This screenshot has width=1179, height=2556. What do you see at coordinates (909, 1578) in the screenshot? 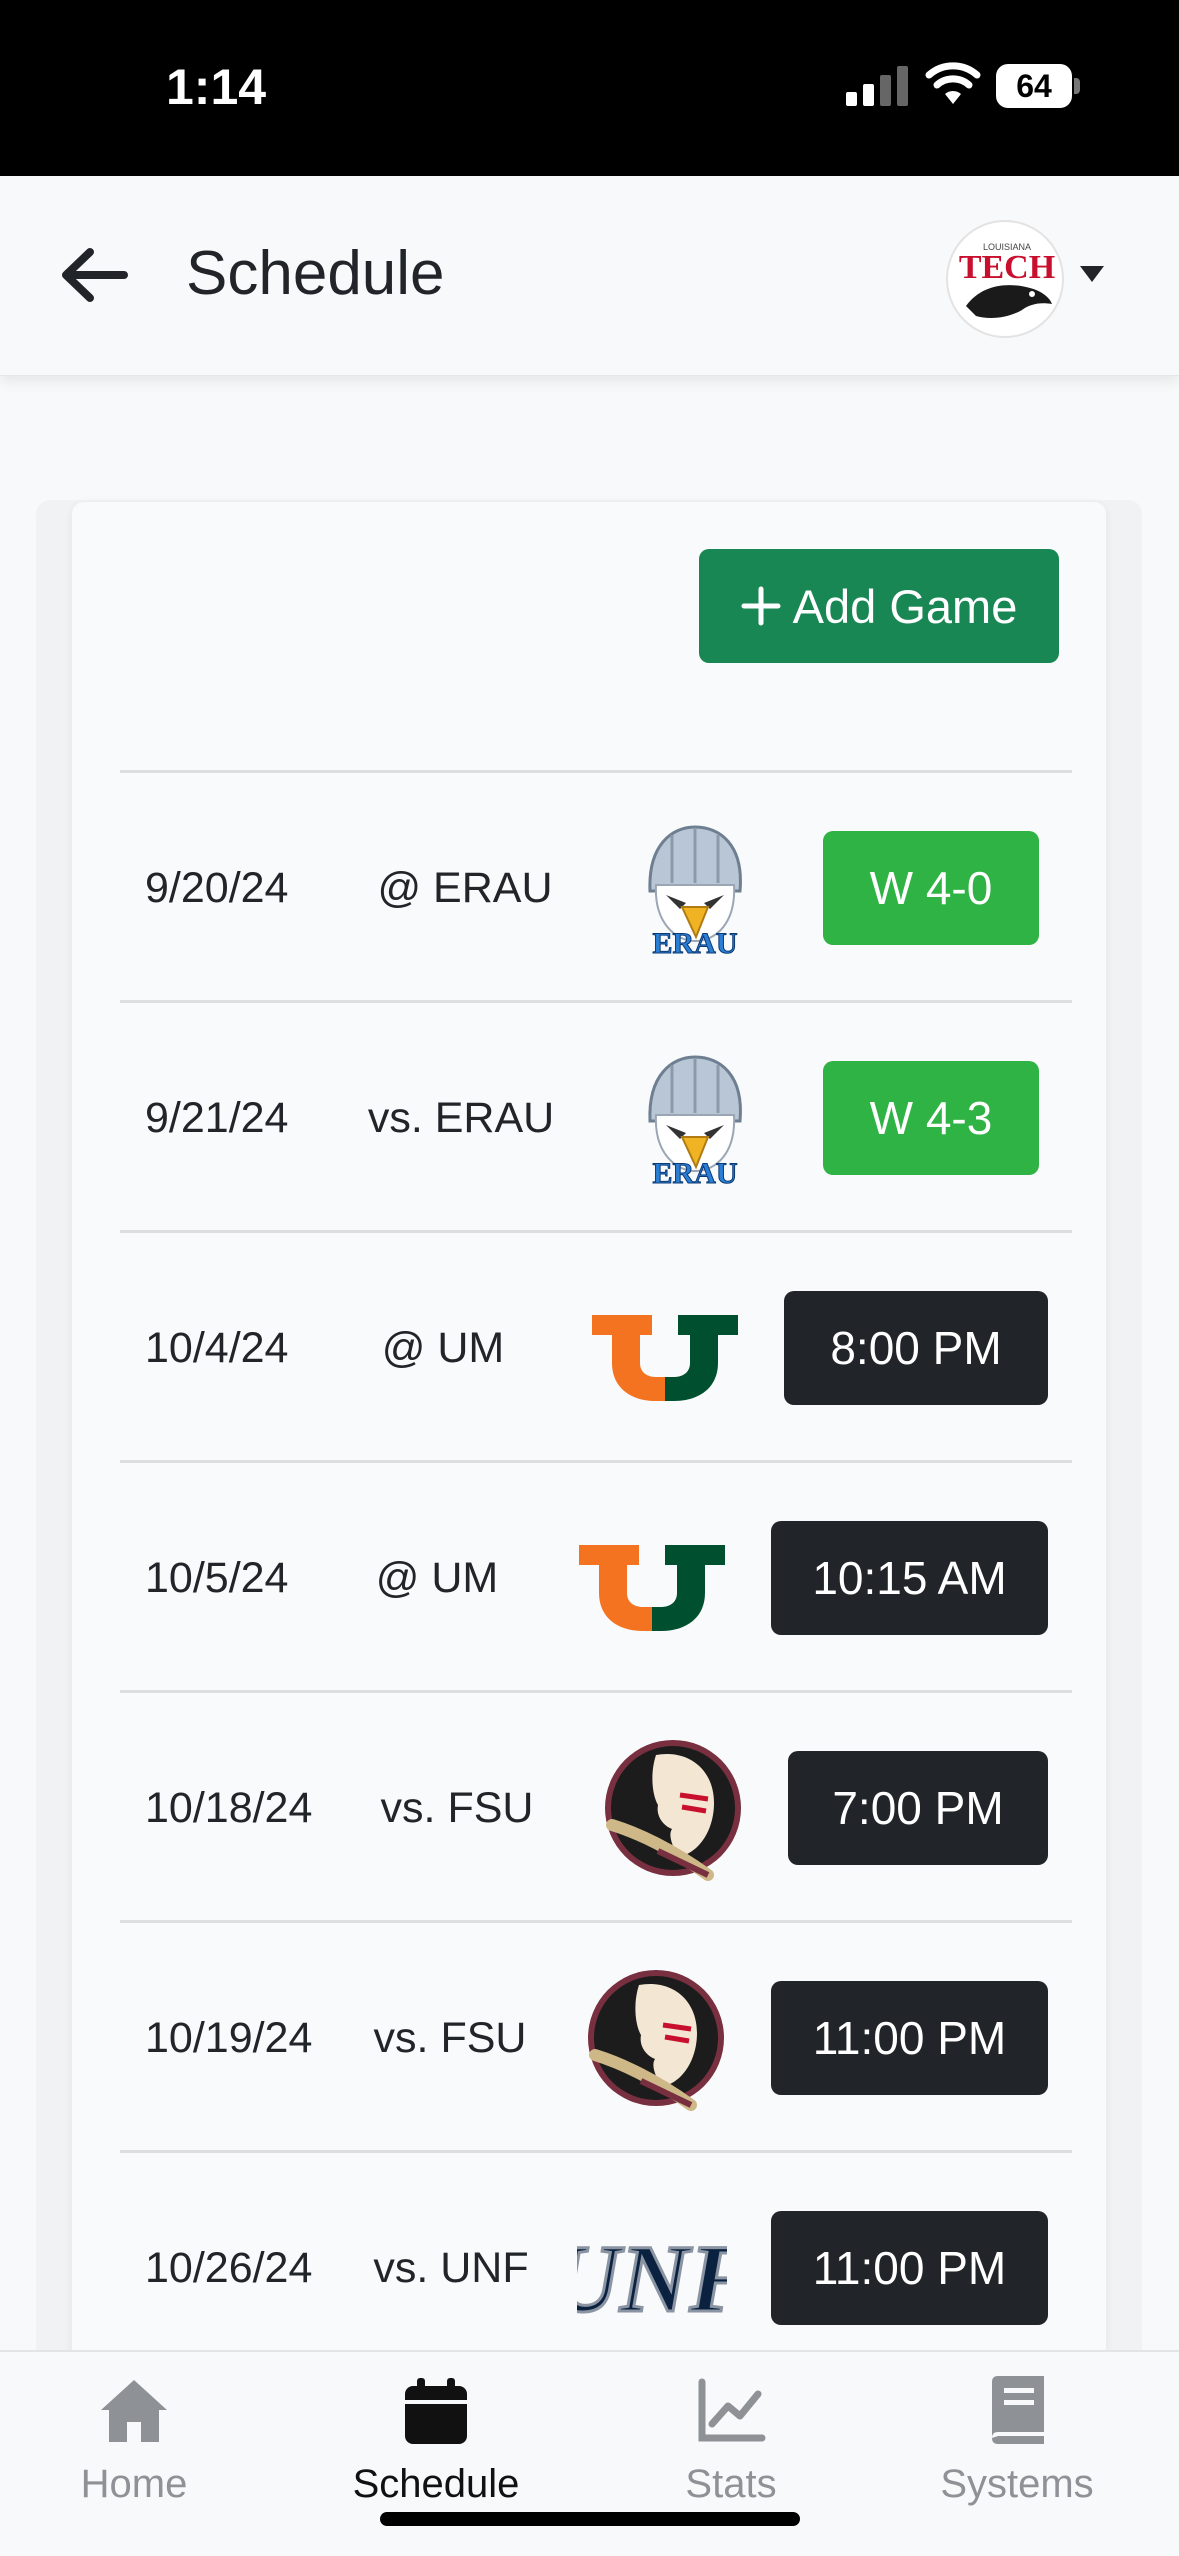
I see `result-badge: 10:15 AM` at bounding box center [909, 1578].